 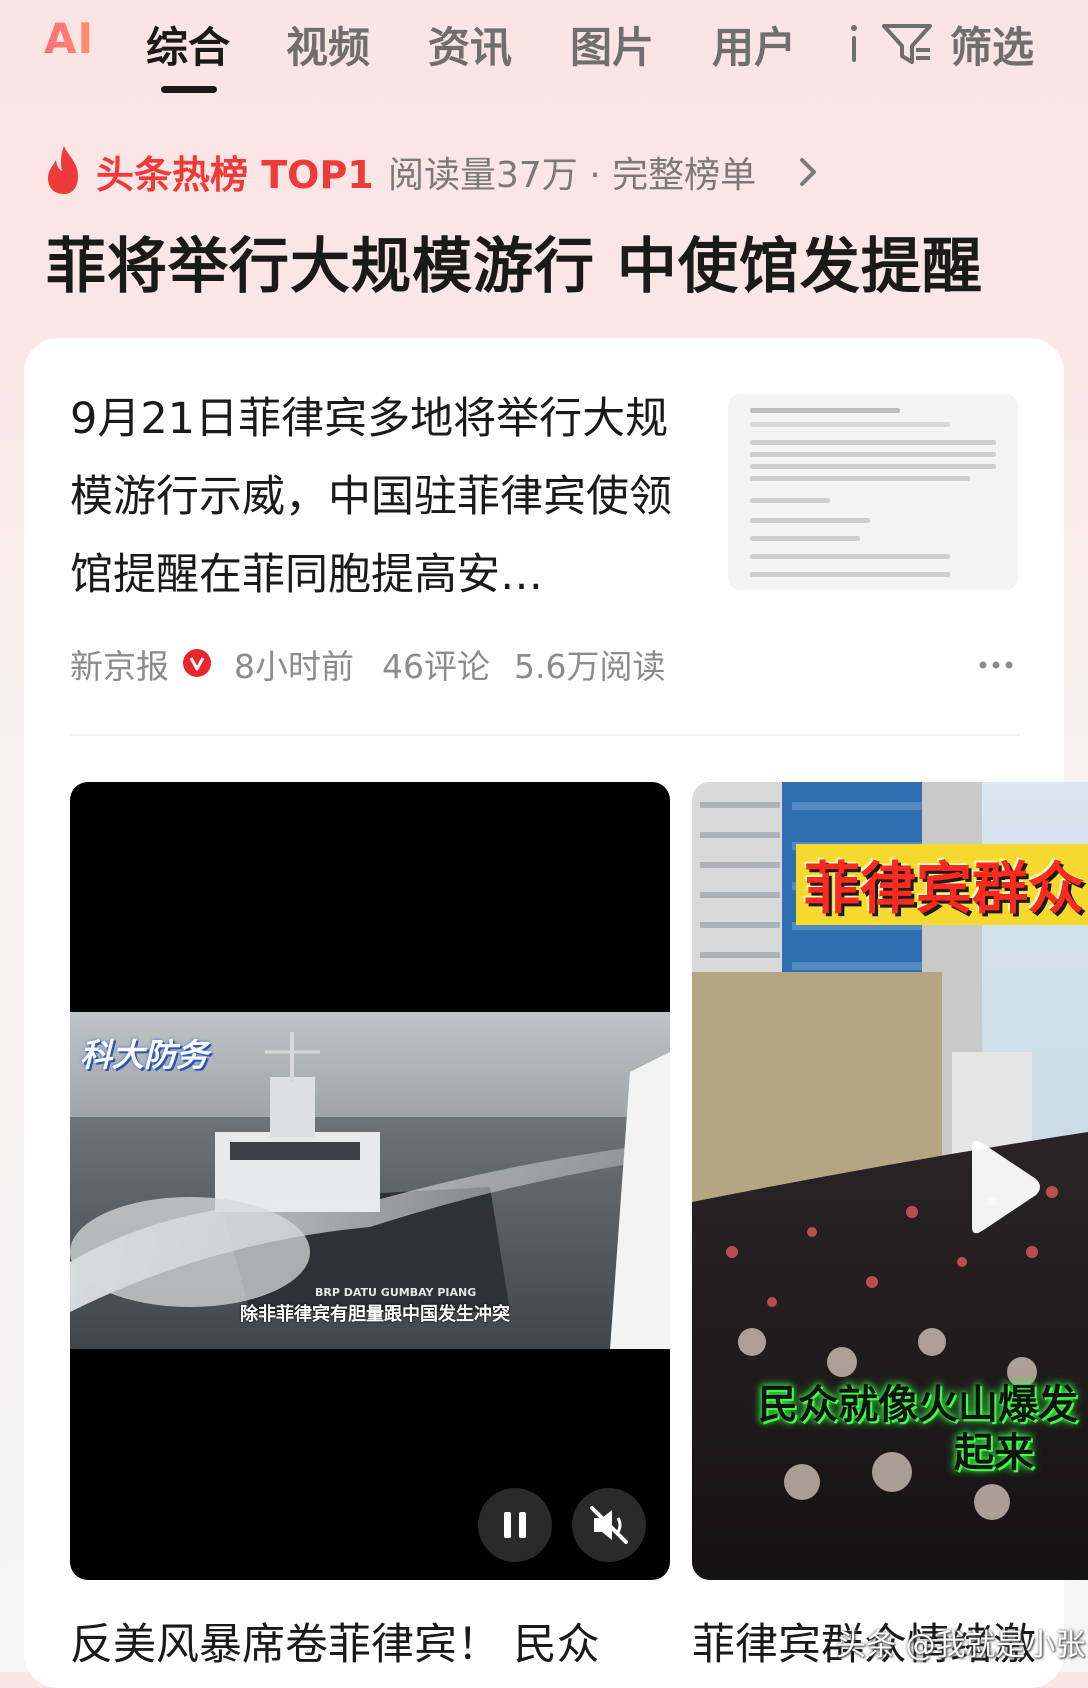 I want to click on play-icon, so click(x=1002, y=1187).